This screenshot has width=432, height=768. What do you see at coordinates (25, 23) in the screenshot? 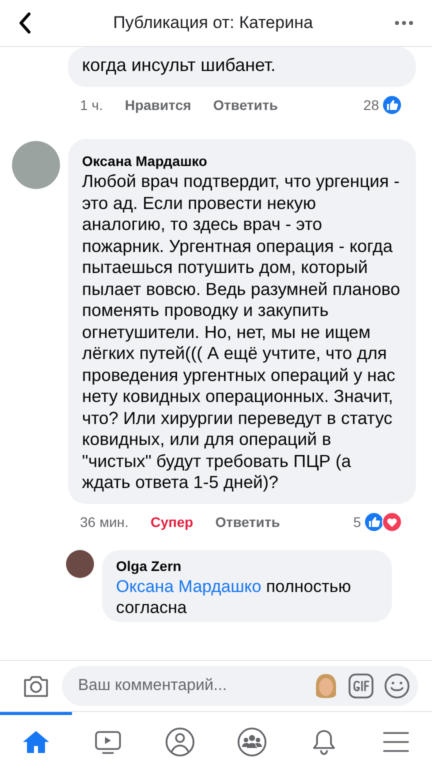
I see `back-button` at bounding box center [25, 23].